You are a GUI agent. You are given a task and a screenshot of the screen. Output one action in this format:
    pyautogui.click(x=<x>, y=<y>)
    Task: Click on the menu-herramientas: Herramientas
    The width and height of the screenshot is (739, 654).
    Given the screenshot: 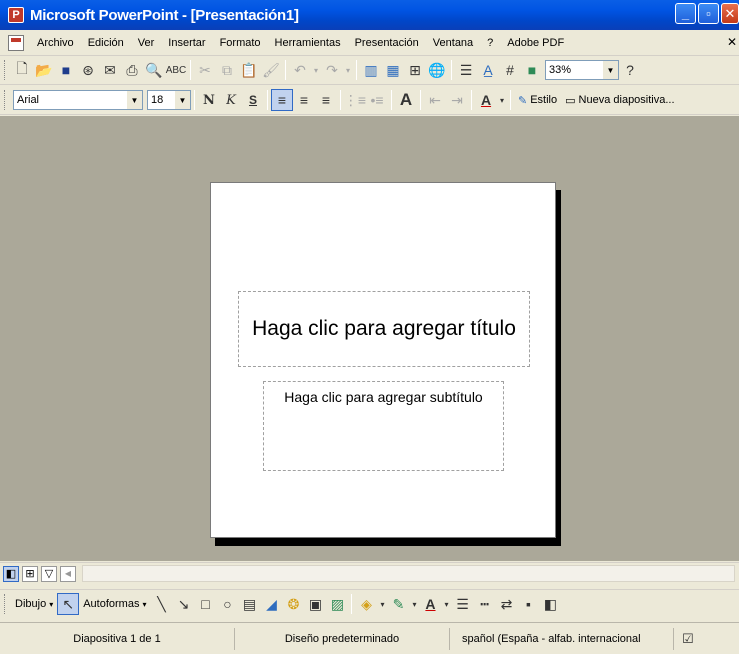 What is the action you would take?
    pyautogui.click(x=308, y=43)
    